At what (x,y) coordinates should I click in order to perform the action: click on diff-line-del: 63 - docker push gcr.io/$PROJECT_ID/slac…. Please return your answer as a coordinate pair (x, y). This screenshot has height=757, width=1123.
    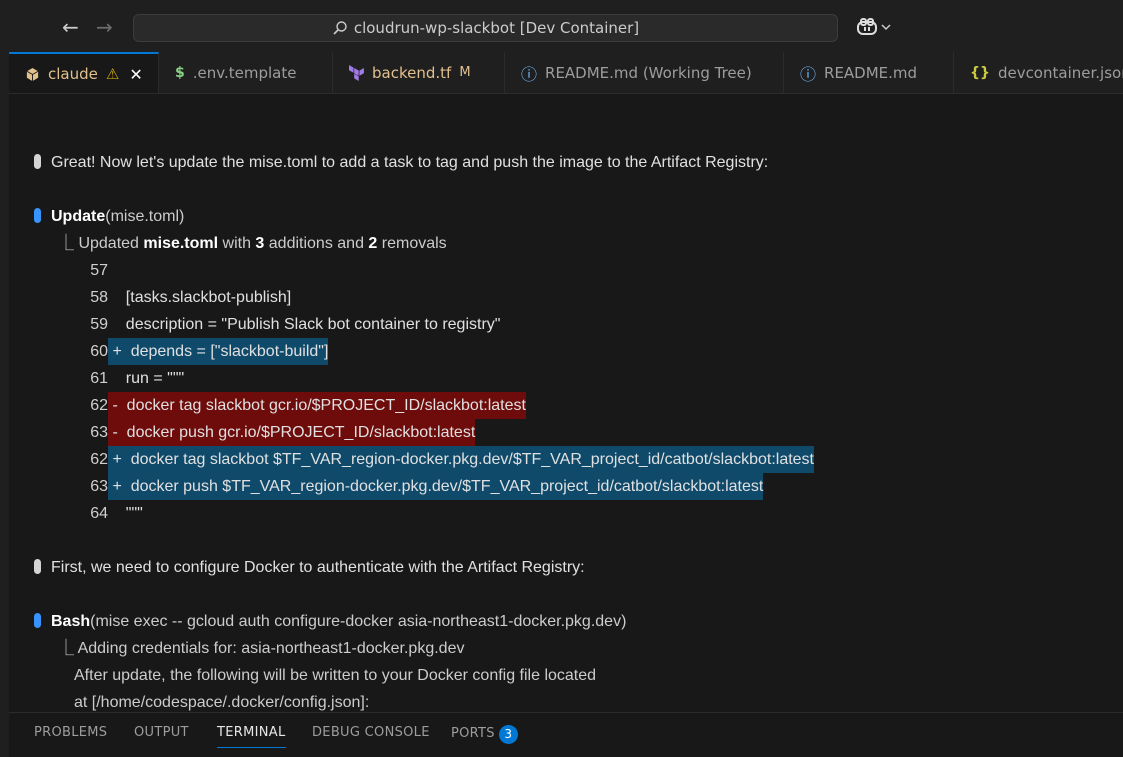
    Looking at the image, I should click on (283, 432).